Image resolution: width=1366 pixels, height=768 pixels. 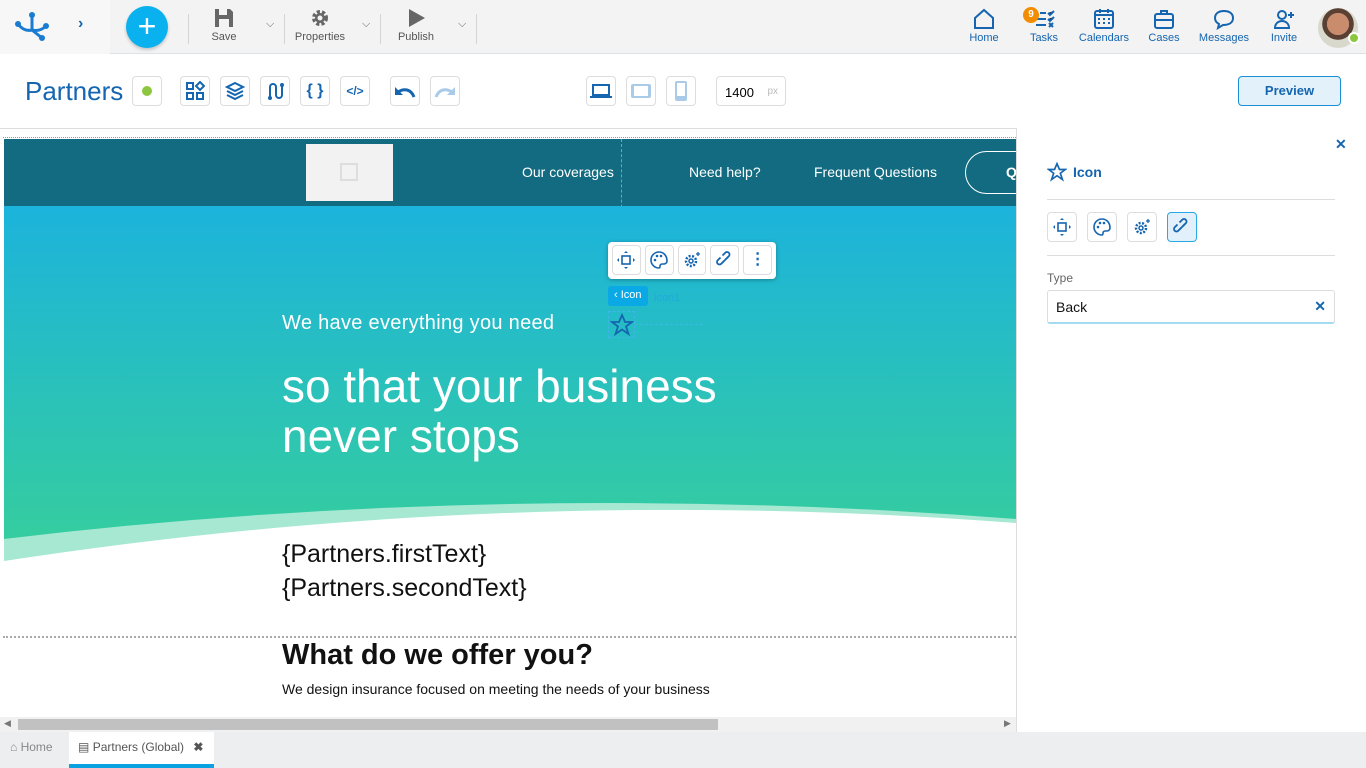 What do you see at coordinates (7, 723) in the screenshot?
I see `scroll-left-arrow-icon: ◀` at bounding box center [7, 723].